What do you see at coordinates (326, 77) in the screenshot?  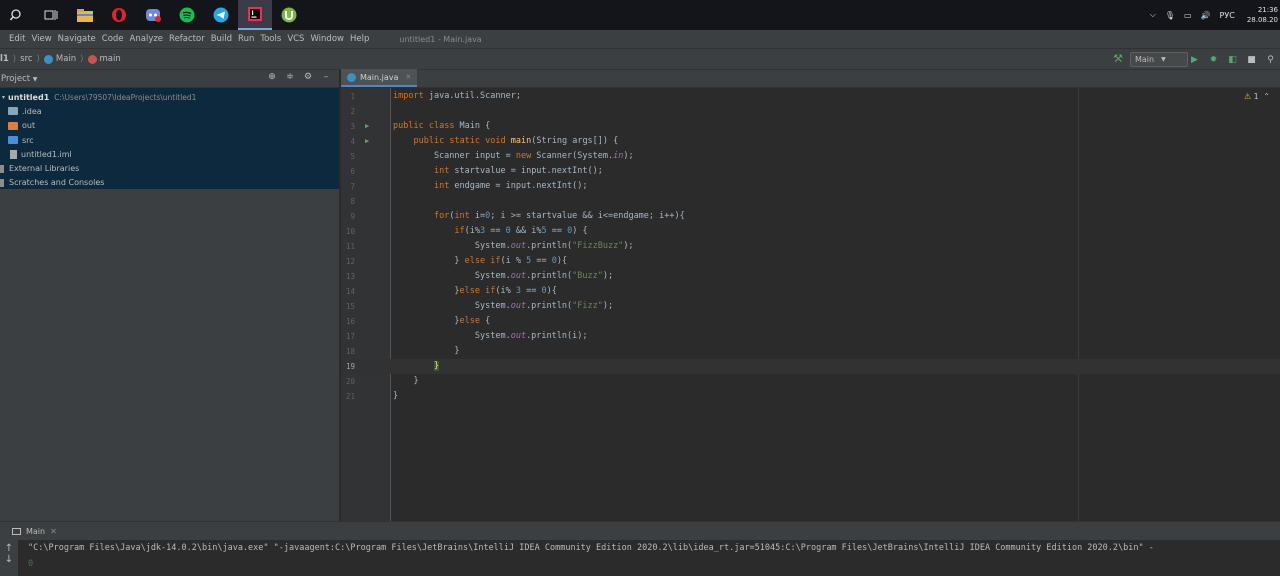 I see `hide-icon: –` at bounding box center [326, 77].